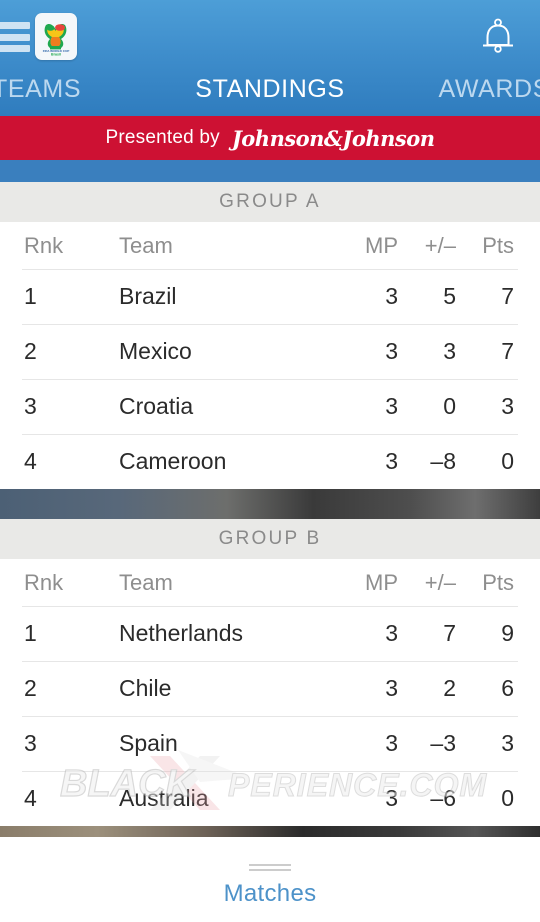  Describe the element at coordinates (449, 406) in the screenshot. I see `cell-plus-minus: 0` at that location.